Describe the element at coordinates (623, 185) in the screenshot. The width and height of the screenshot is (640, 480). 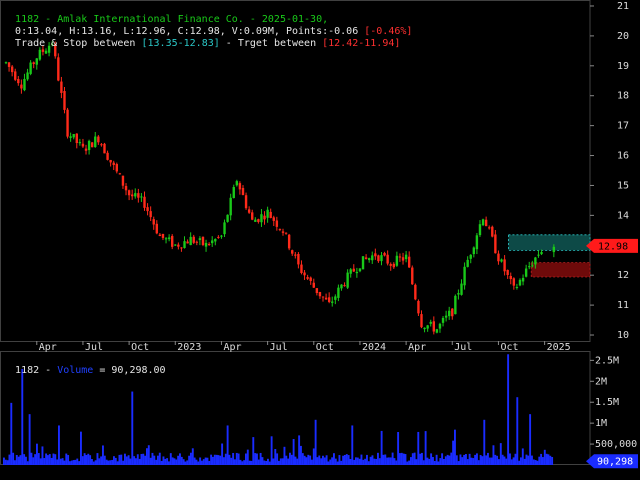
I see `y-tick-label: 15` at that location.